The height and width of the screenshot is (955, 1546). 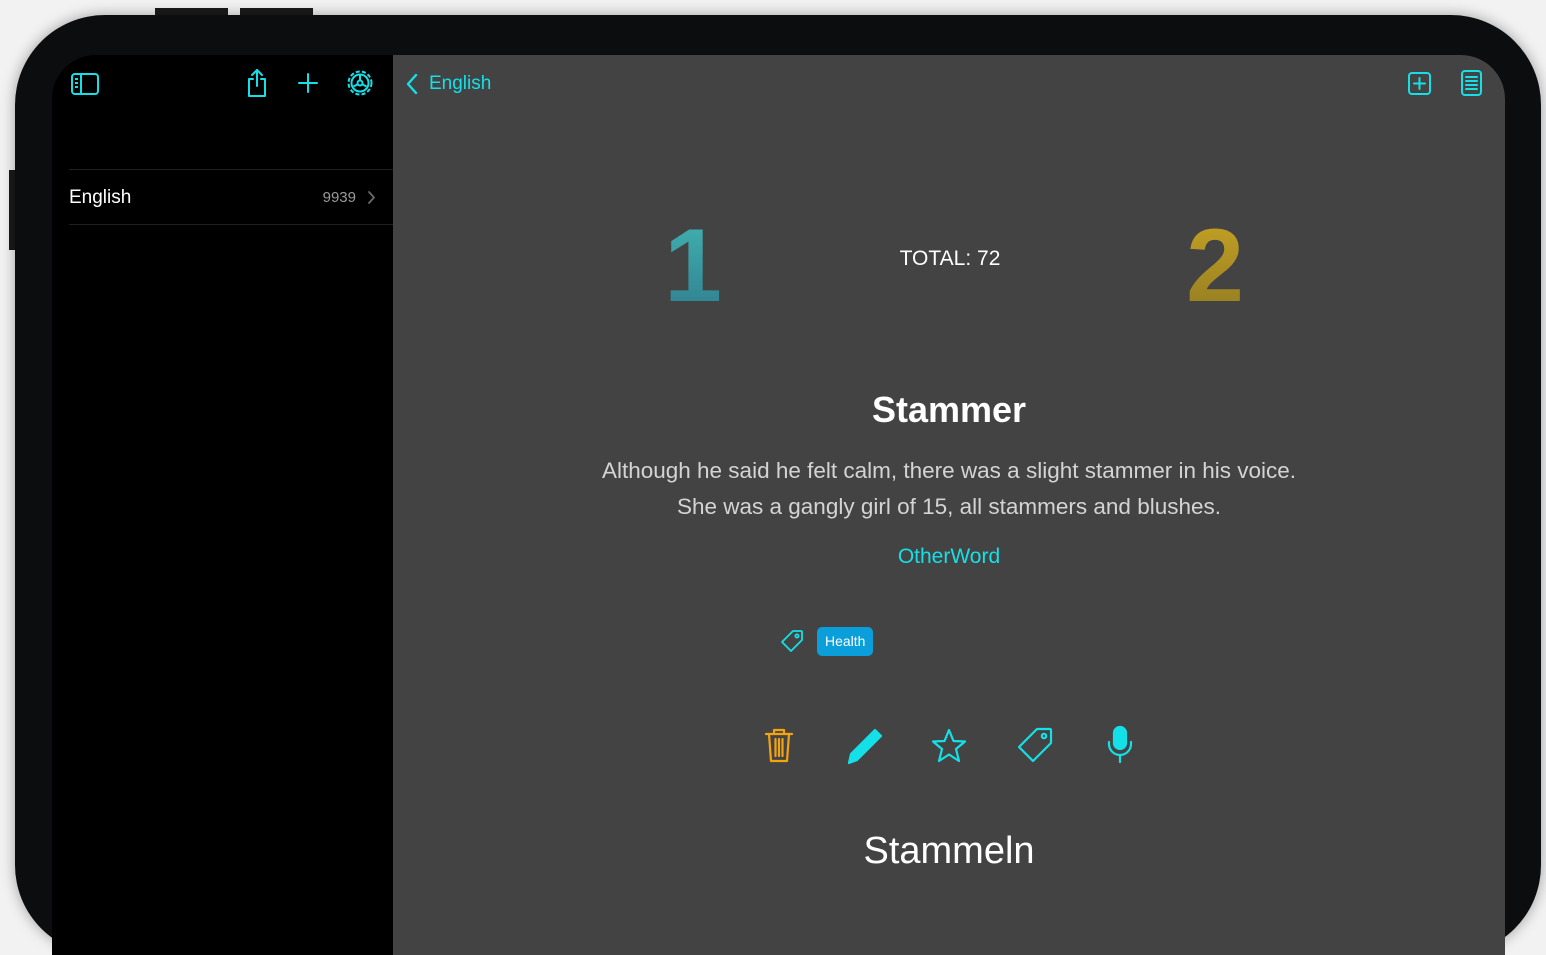 I want to click on chevron-right-icon, so click(x=371, y=197).